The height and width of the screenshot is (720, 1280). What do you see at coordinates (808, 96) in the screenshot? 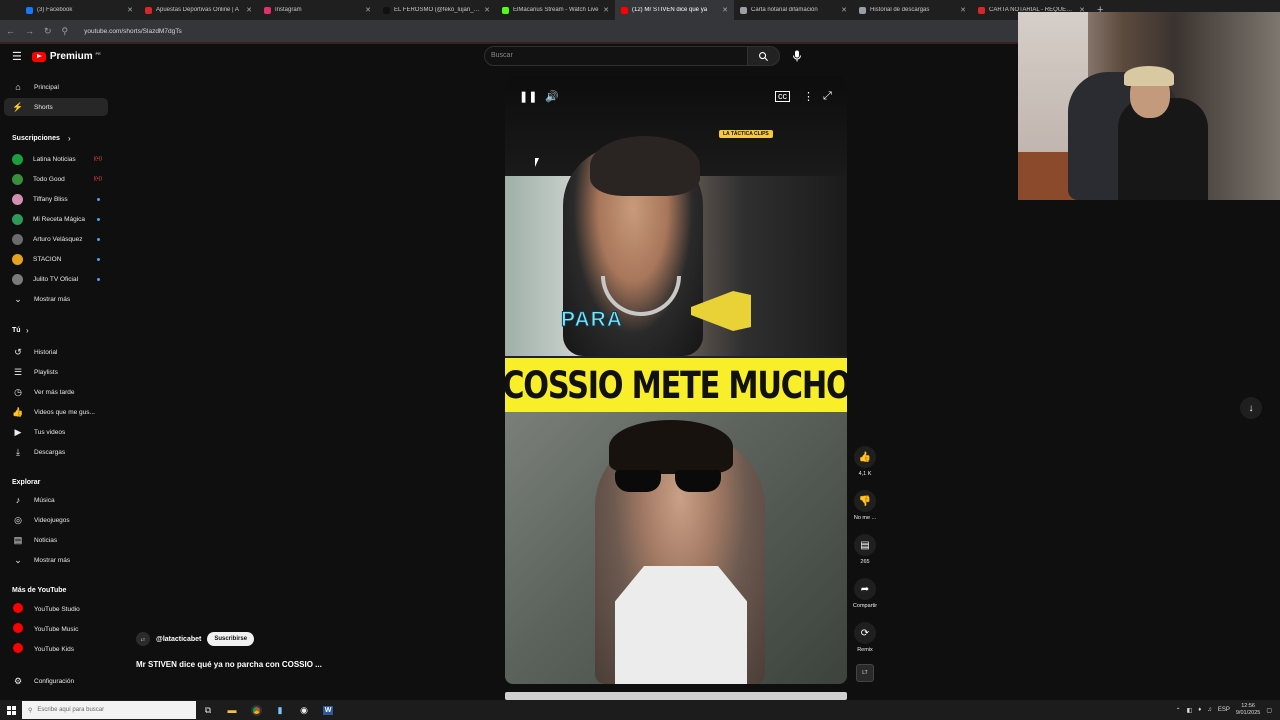
I see `more-options-icon: ⋮` at bounding box center [808, 96].